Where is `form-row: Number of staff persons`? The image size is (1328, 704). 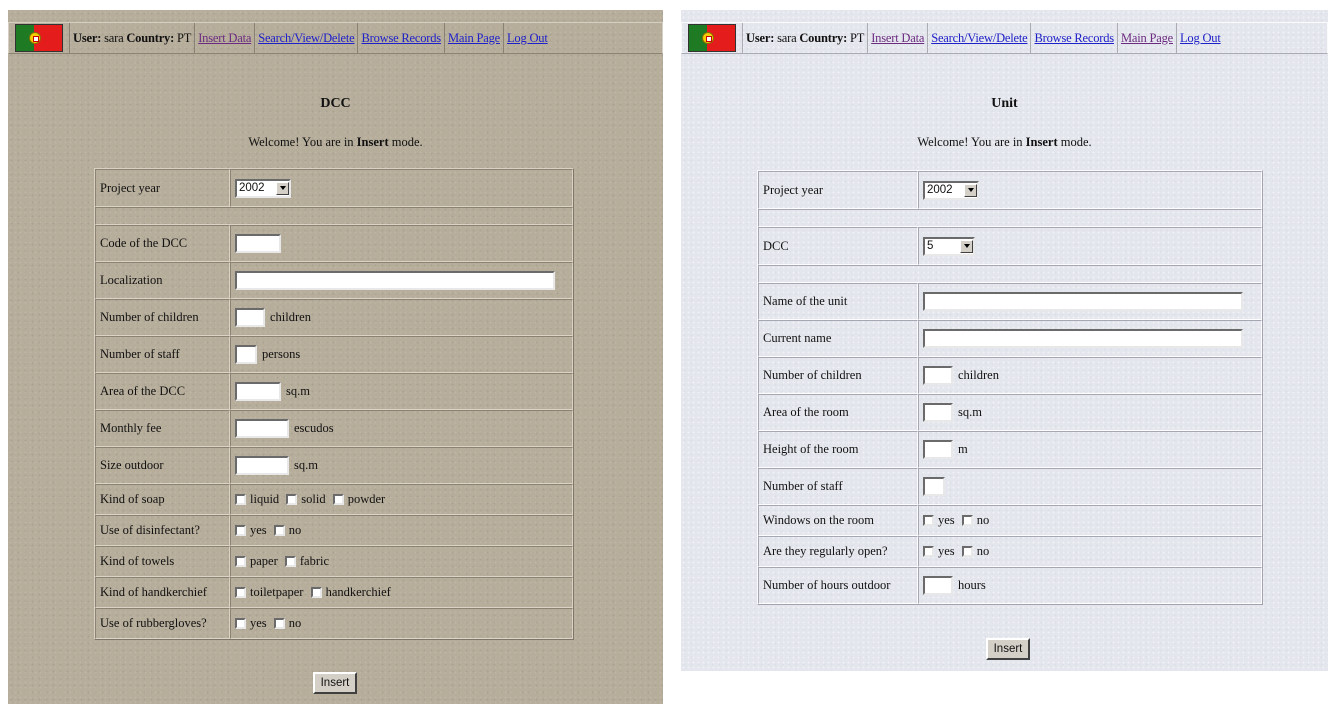
form-row: Number of staff persons is located at coordinates (334, 354).